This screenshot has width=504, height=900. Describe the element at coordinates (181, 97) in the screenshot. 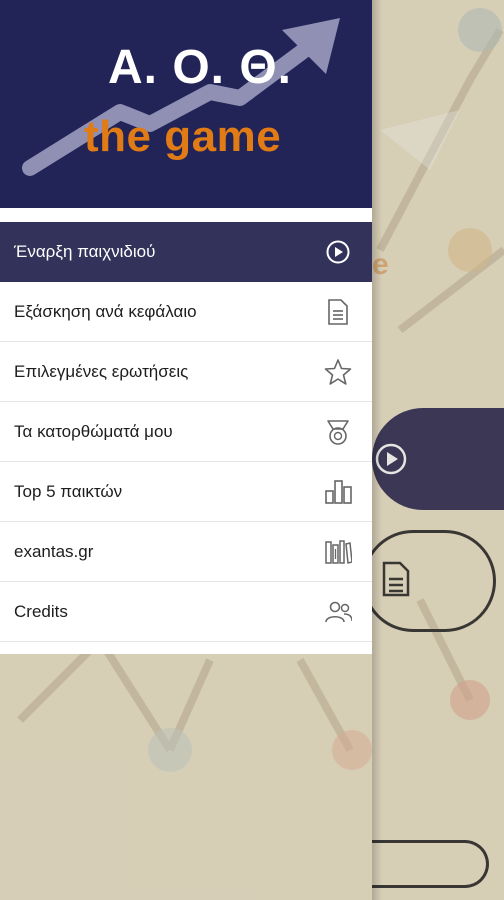

I see `trend-arrow-icon` at that location.